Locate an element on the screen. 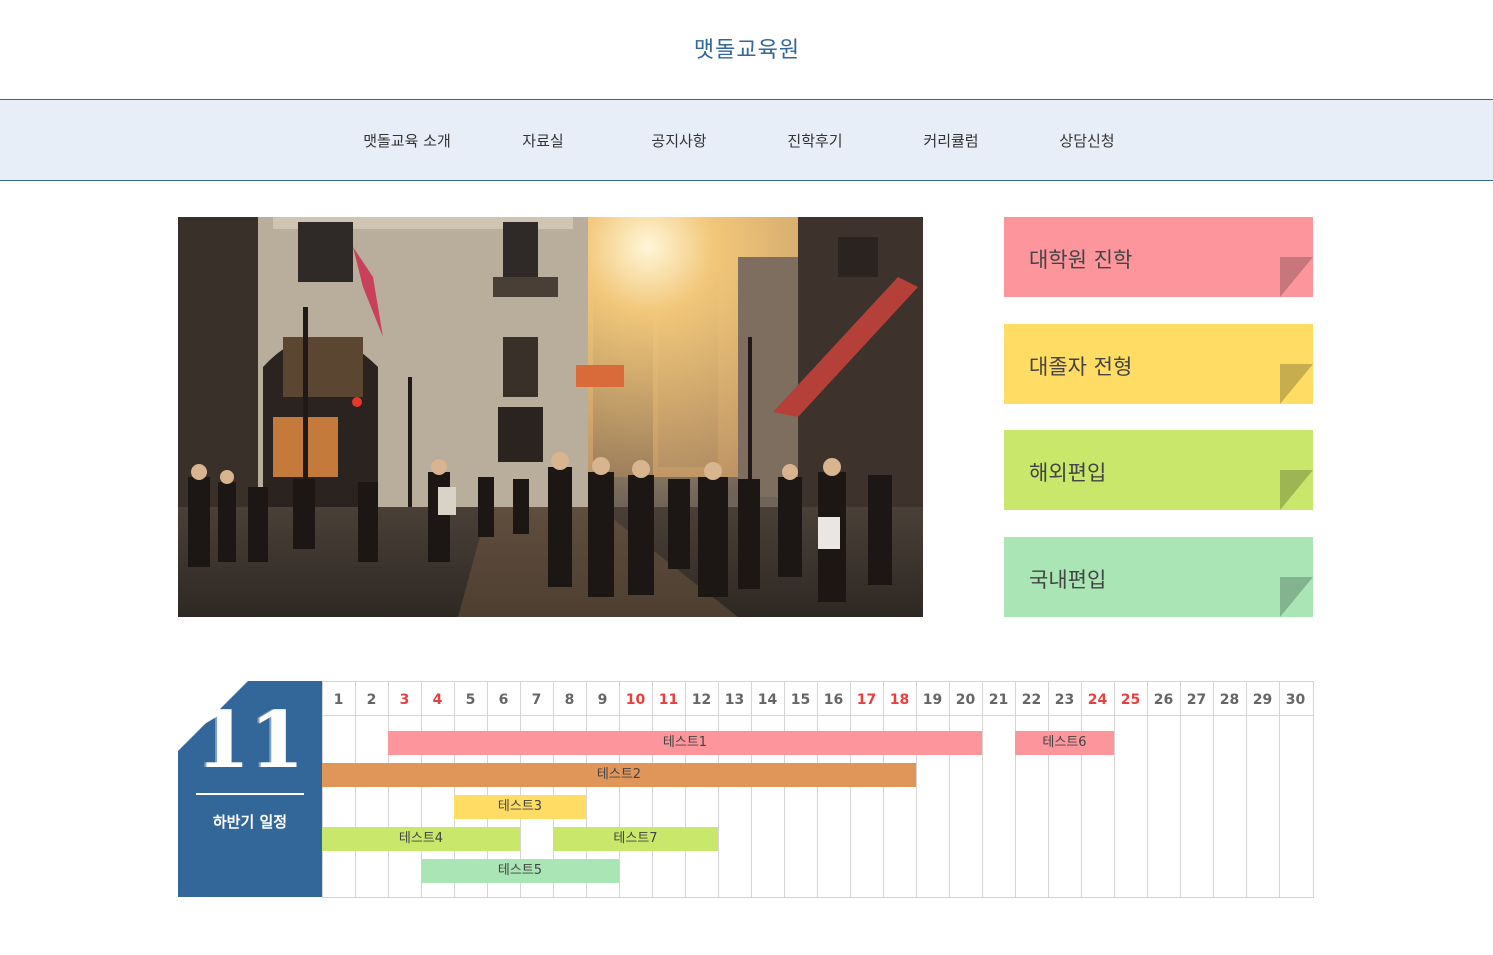 The width and height of the screenshot is (1494, 955). day-label: 18 is located at coordinates (899, 700).